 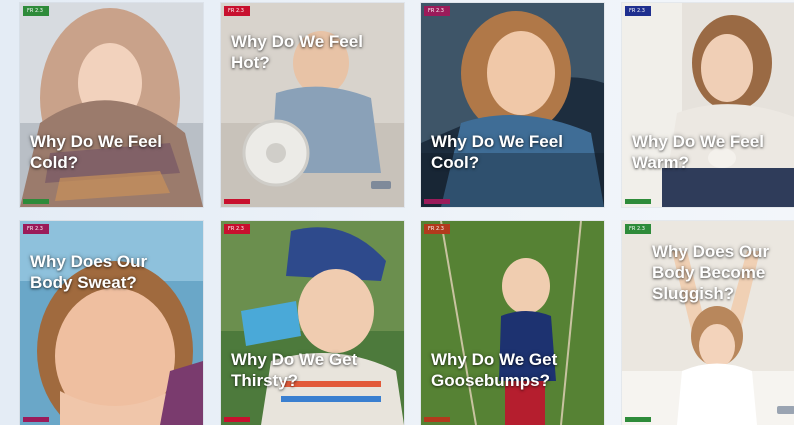 I want to click on book-title: Why Does Our Body Sweat?, so click(x=89, y=272).